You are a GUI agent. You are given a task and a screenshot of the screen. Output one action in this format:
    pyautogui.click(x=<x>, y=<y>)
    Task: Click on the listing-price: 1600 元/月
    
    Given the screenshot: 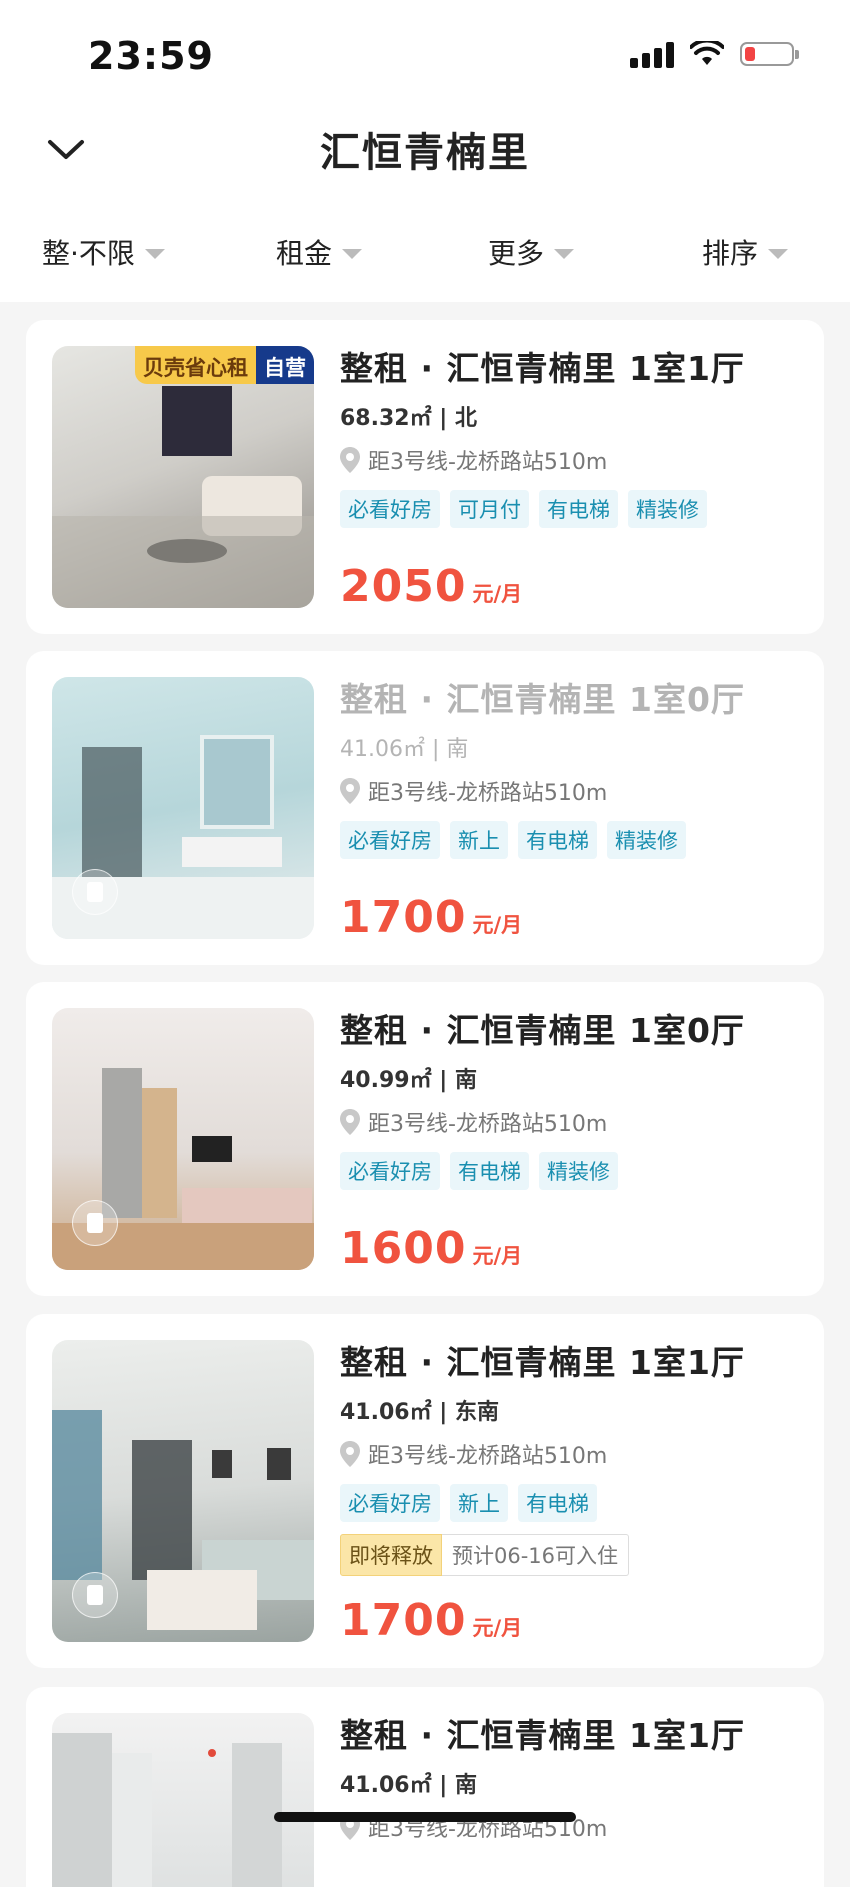 What is the action you would take?
    pyautogui.click(x=431, y=1248)
    